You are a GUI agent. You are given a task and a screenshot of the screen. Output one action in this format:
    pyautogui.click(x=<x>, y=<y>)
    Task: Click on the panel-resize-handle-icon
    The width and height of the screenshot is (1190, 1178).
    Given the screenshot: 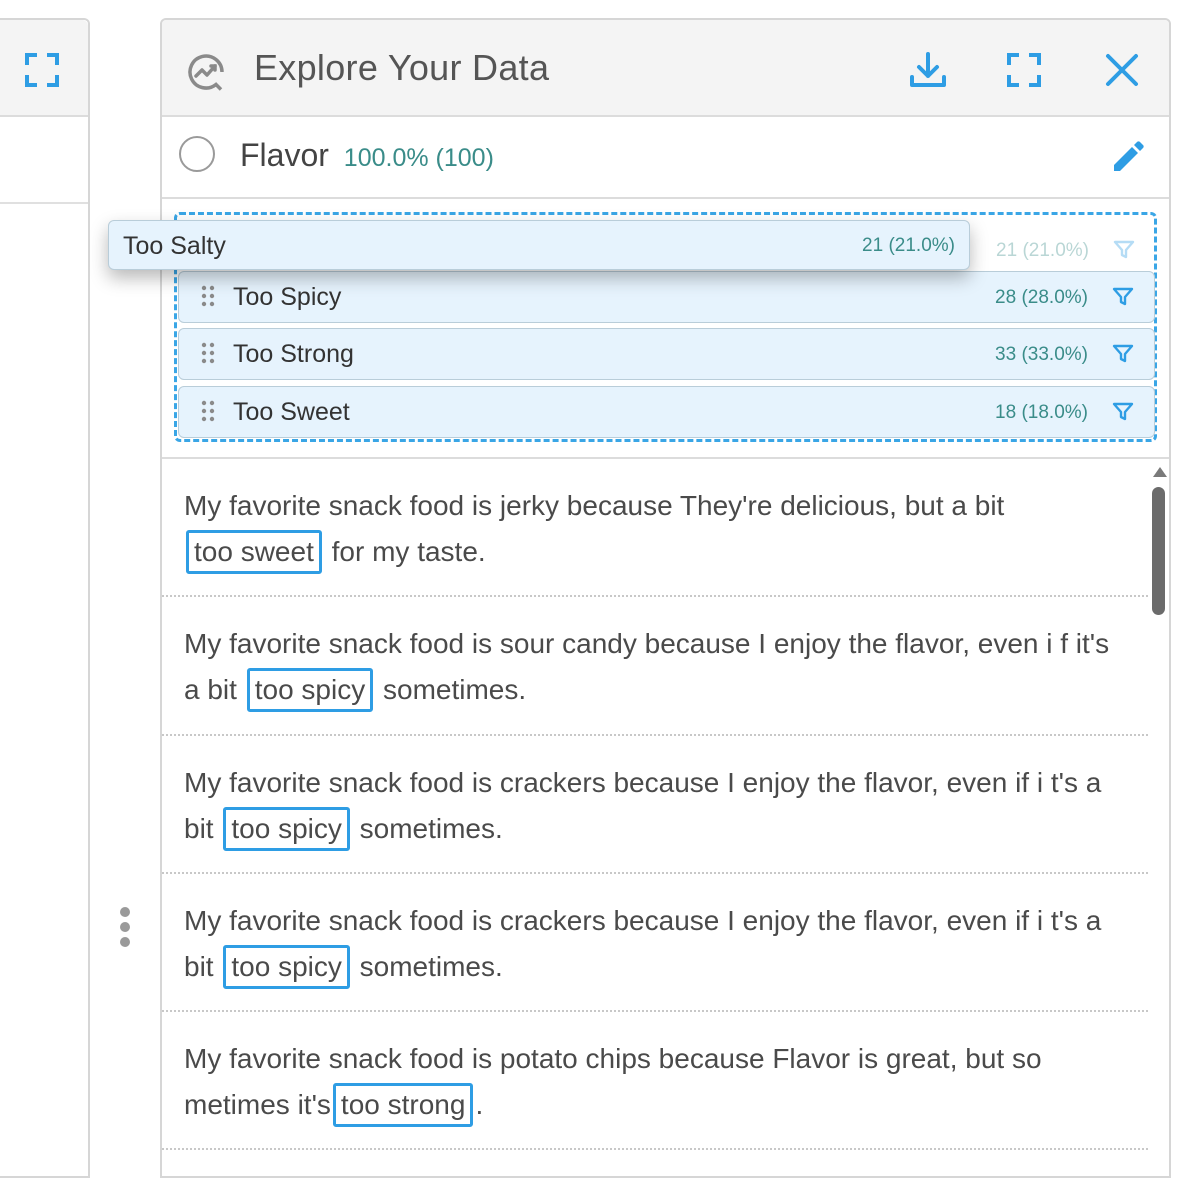 What is the action you would take?
    pyautogui.click(x=125, y=928)
    